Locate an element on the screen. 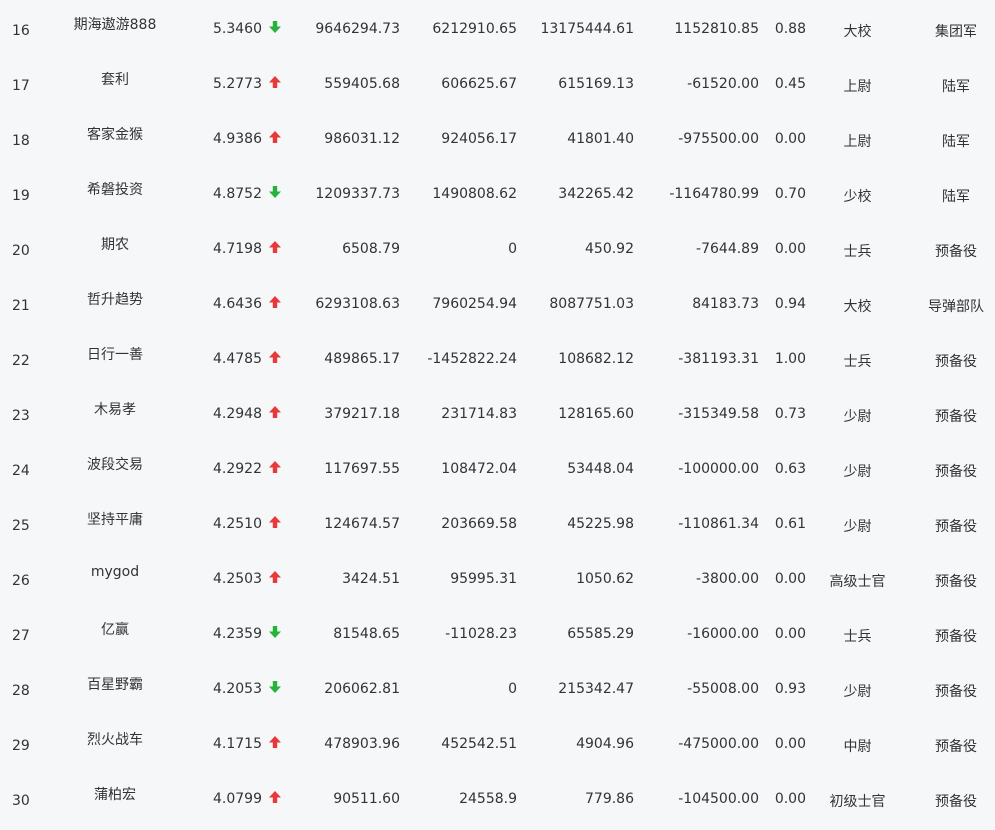 This screenshot has height=830, width=995. rank-number: 21 is located at coordinates (21, 306).